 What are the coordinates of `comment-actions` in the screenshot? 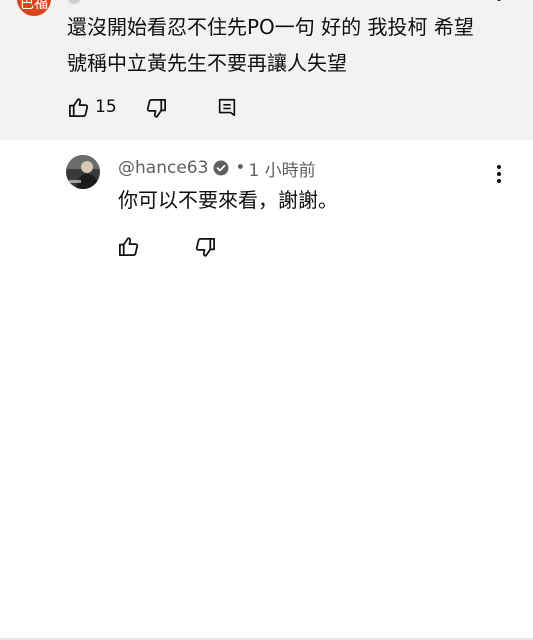 It's located at (175, 246).